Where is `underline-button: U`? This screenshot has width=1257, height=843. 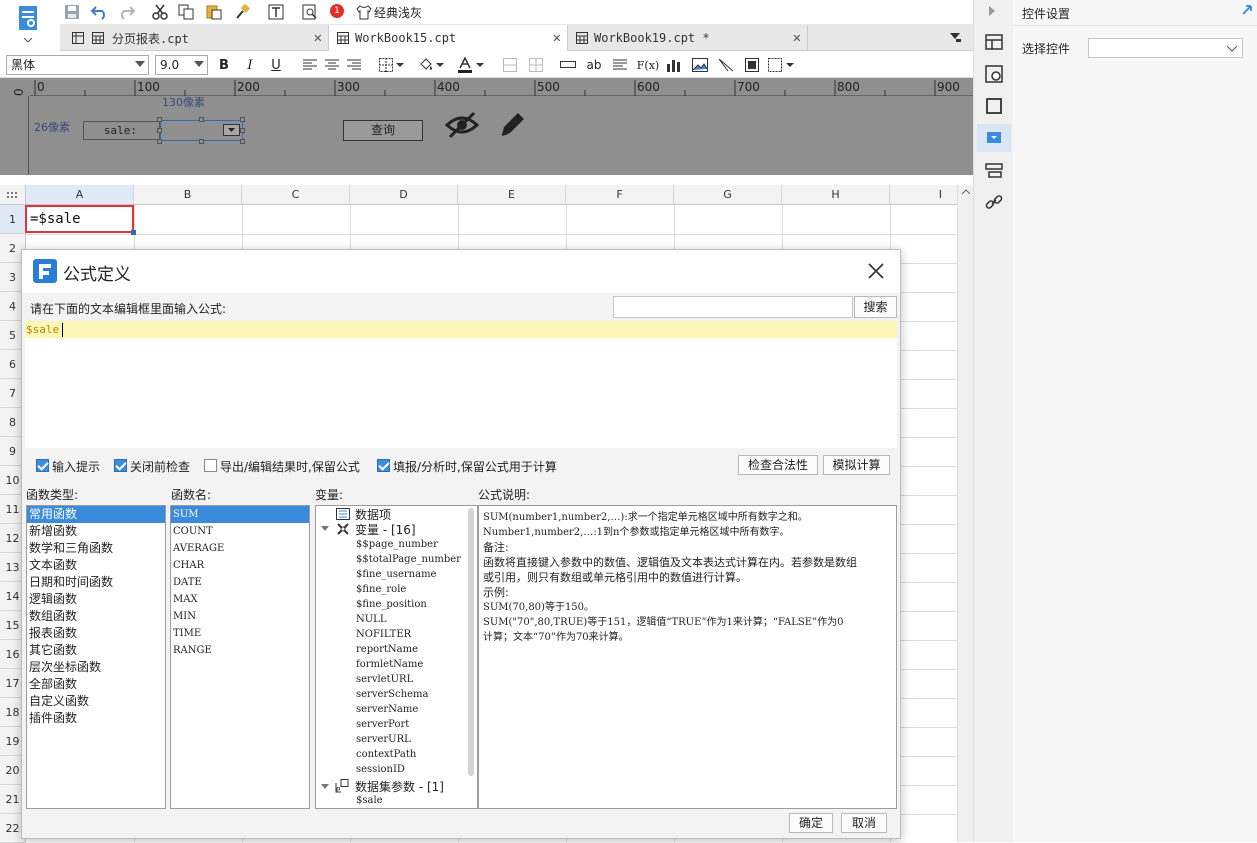
underline-button: U is located at coordinates (276, 65).